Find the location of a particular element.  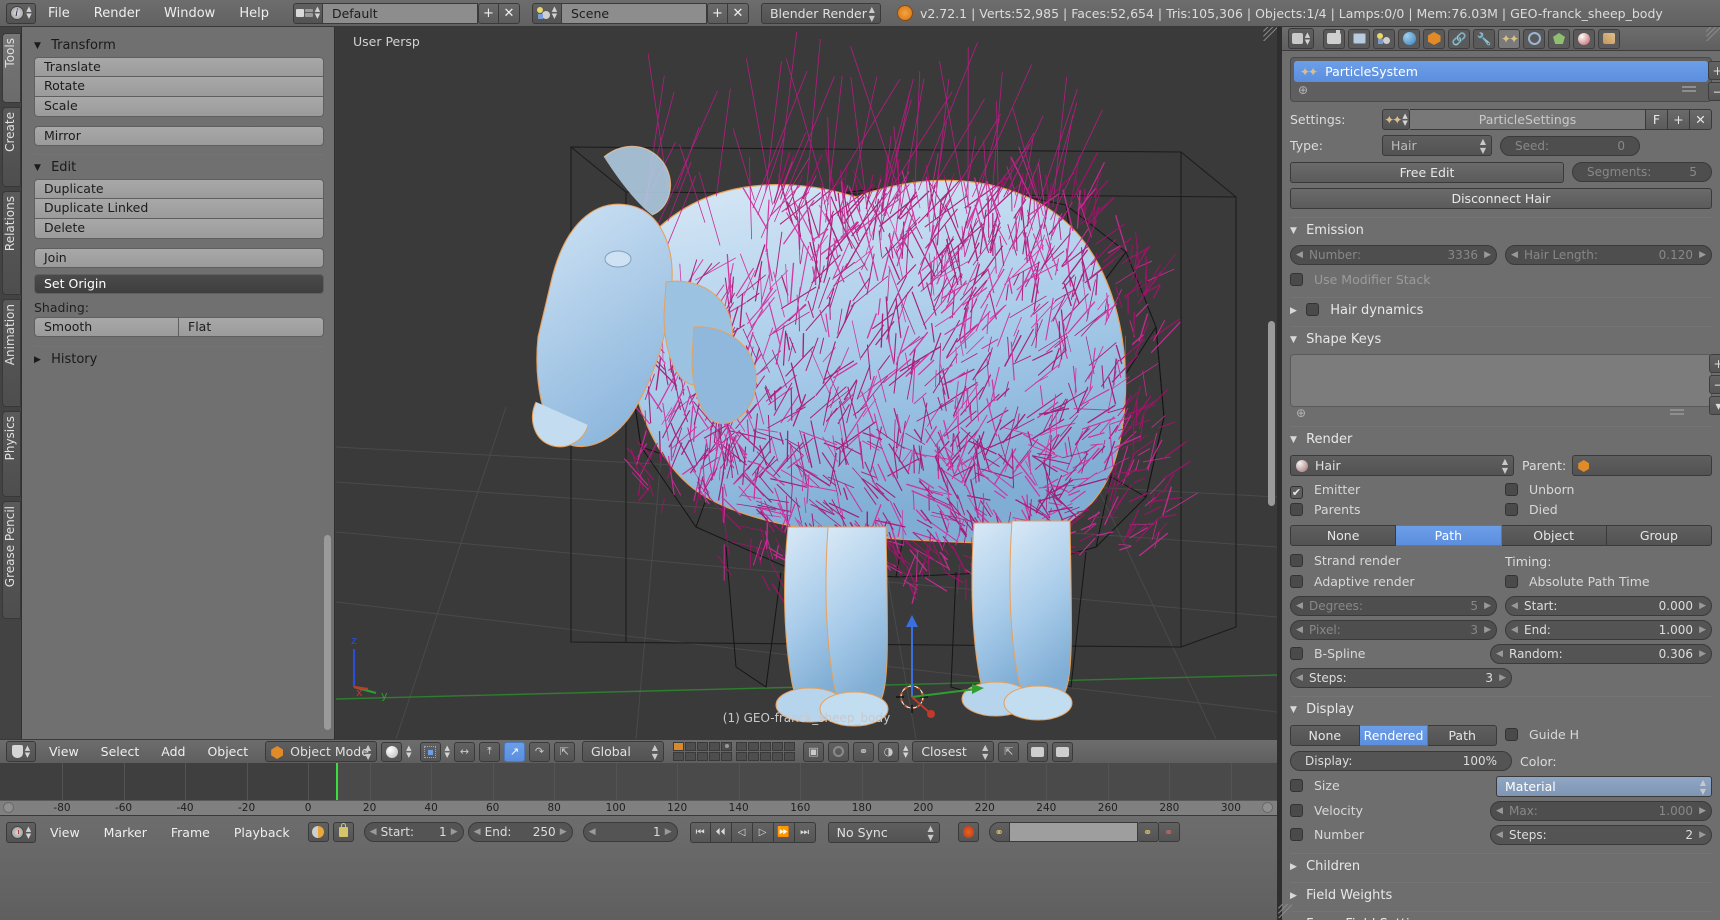

keying-set-icon: ⚭ is located at coordinates (999, 832).